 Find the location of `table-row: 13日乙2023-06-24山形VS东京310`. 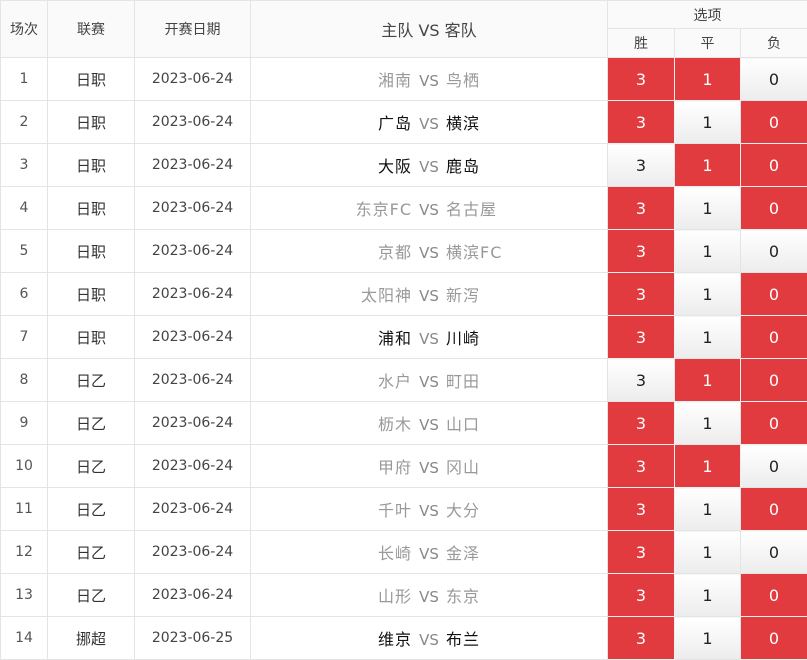

table-row: 13日乙2023-06-24山形VS东京310 is located at coordinates (404, 595).